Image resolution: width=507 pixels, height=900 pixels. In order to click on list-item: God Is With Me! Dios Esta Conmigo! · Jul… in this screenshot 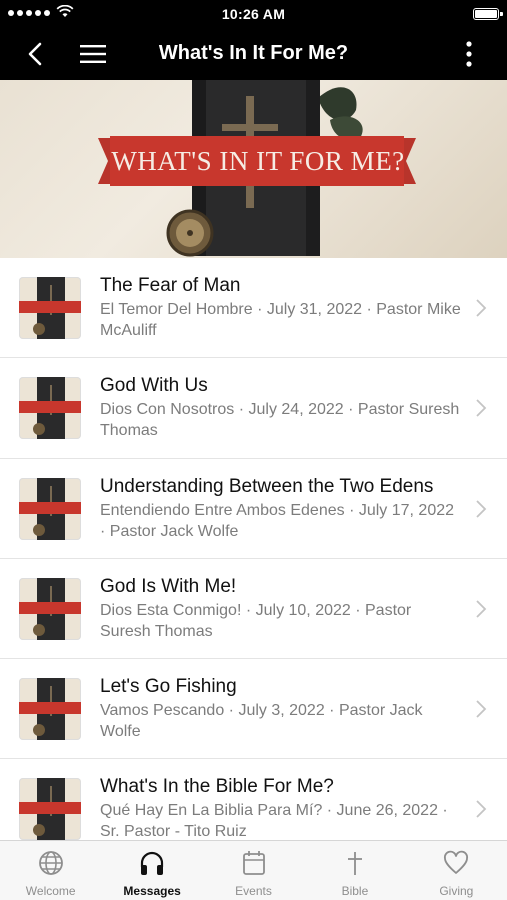, I will do `click(253, 609)`.